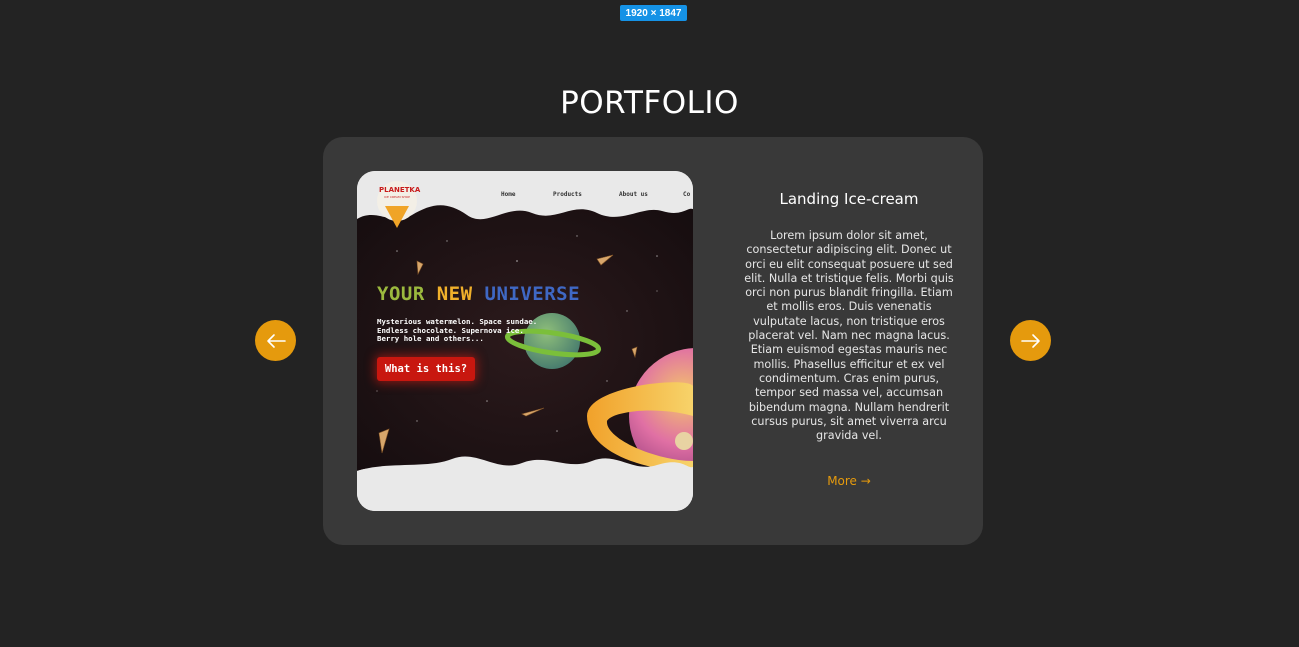 This screenshot has width=1299, height=647. Describe the element at coordinates (532, 294) in the screenshot. I see `preview-headline-word: UNIVERSE` at that location.